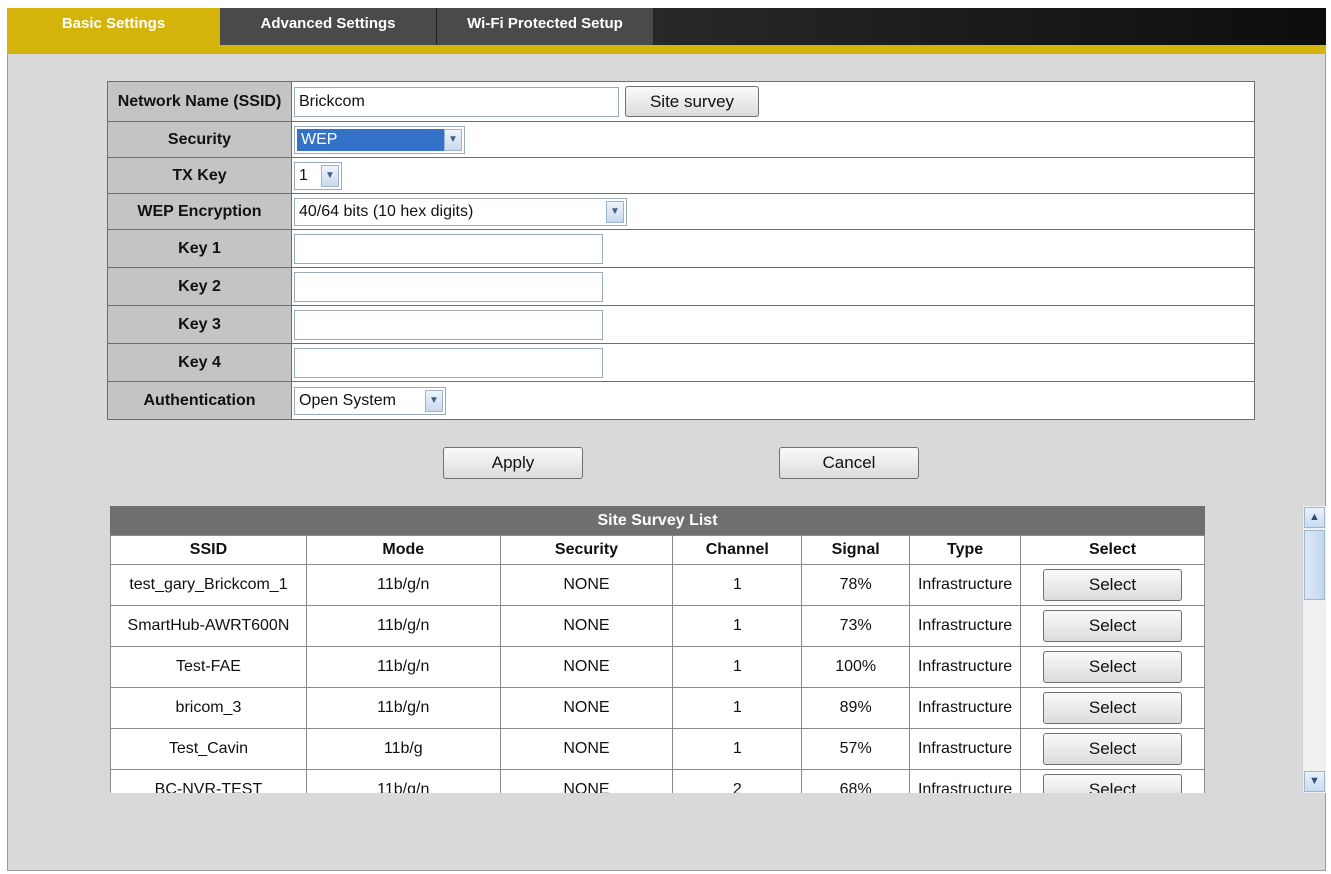  I want to click on cell-signal: 89%, so click(856, 708).